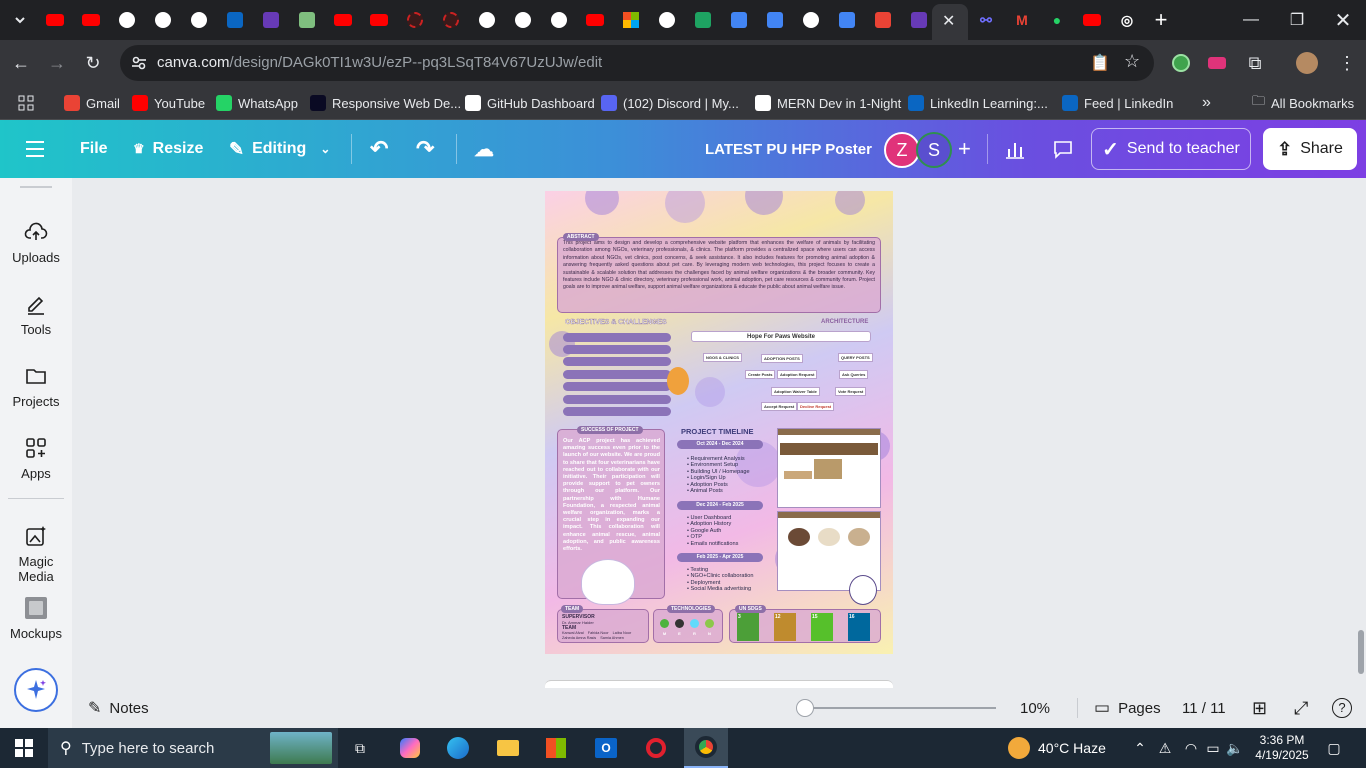 The height and width of the screenshot is (768, 1366). What do you see at coordinates (1063, 149) in the screenshot?
I see `comment-icon` at bounding box center [1063, 149].